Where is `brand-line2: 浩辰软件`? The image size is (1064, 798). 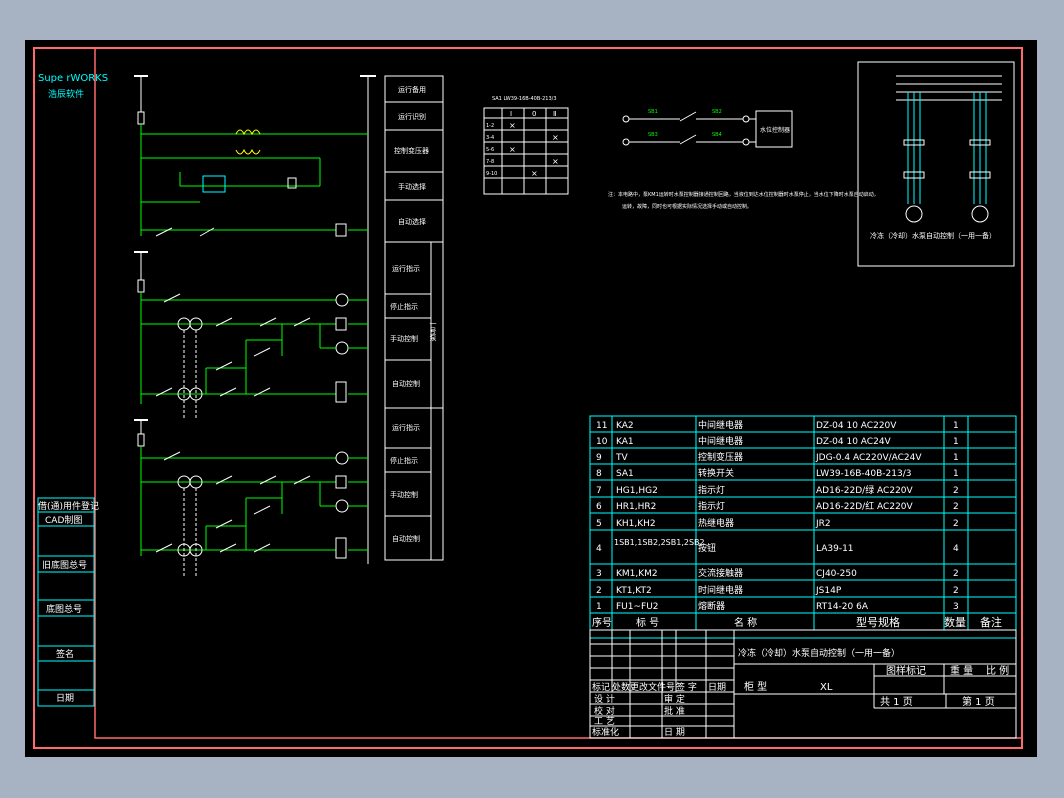 brand-line2: 浩辰软件 is located at coordinates (66, 94).